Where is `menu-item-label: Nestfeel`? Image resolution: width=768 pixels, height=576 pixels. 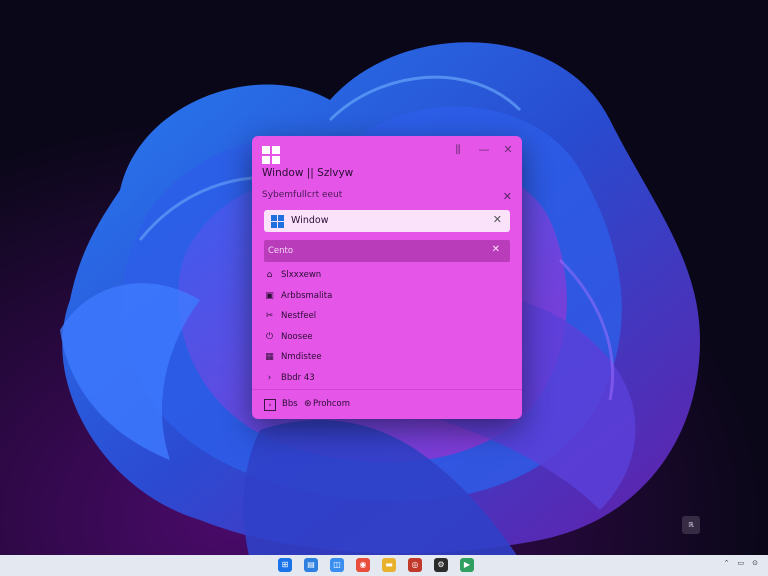
menu-item-label: Nestfeel is located at coordinates (299, 316).